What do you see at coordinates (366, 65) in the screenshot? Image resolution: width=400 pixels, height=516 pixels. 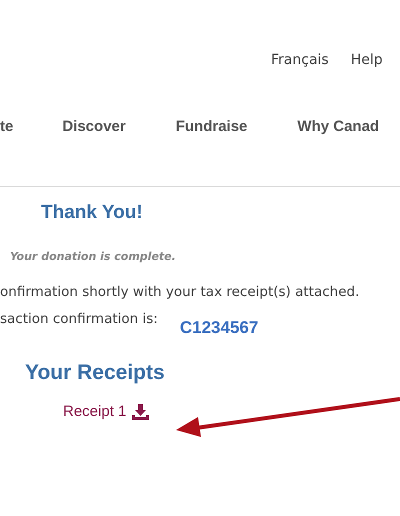 I see `utility-link: Help` at bounding box center [366, 65].